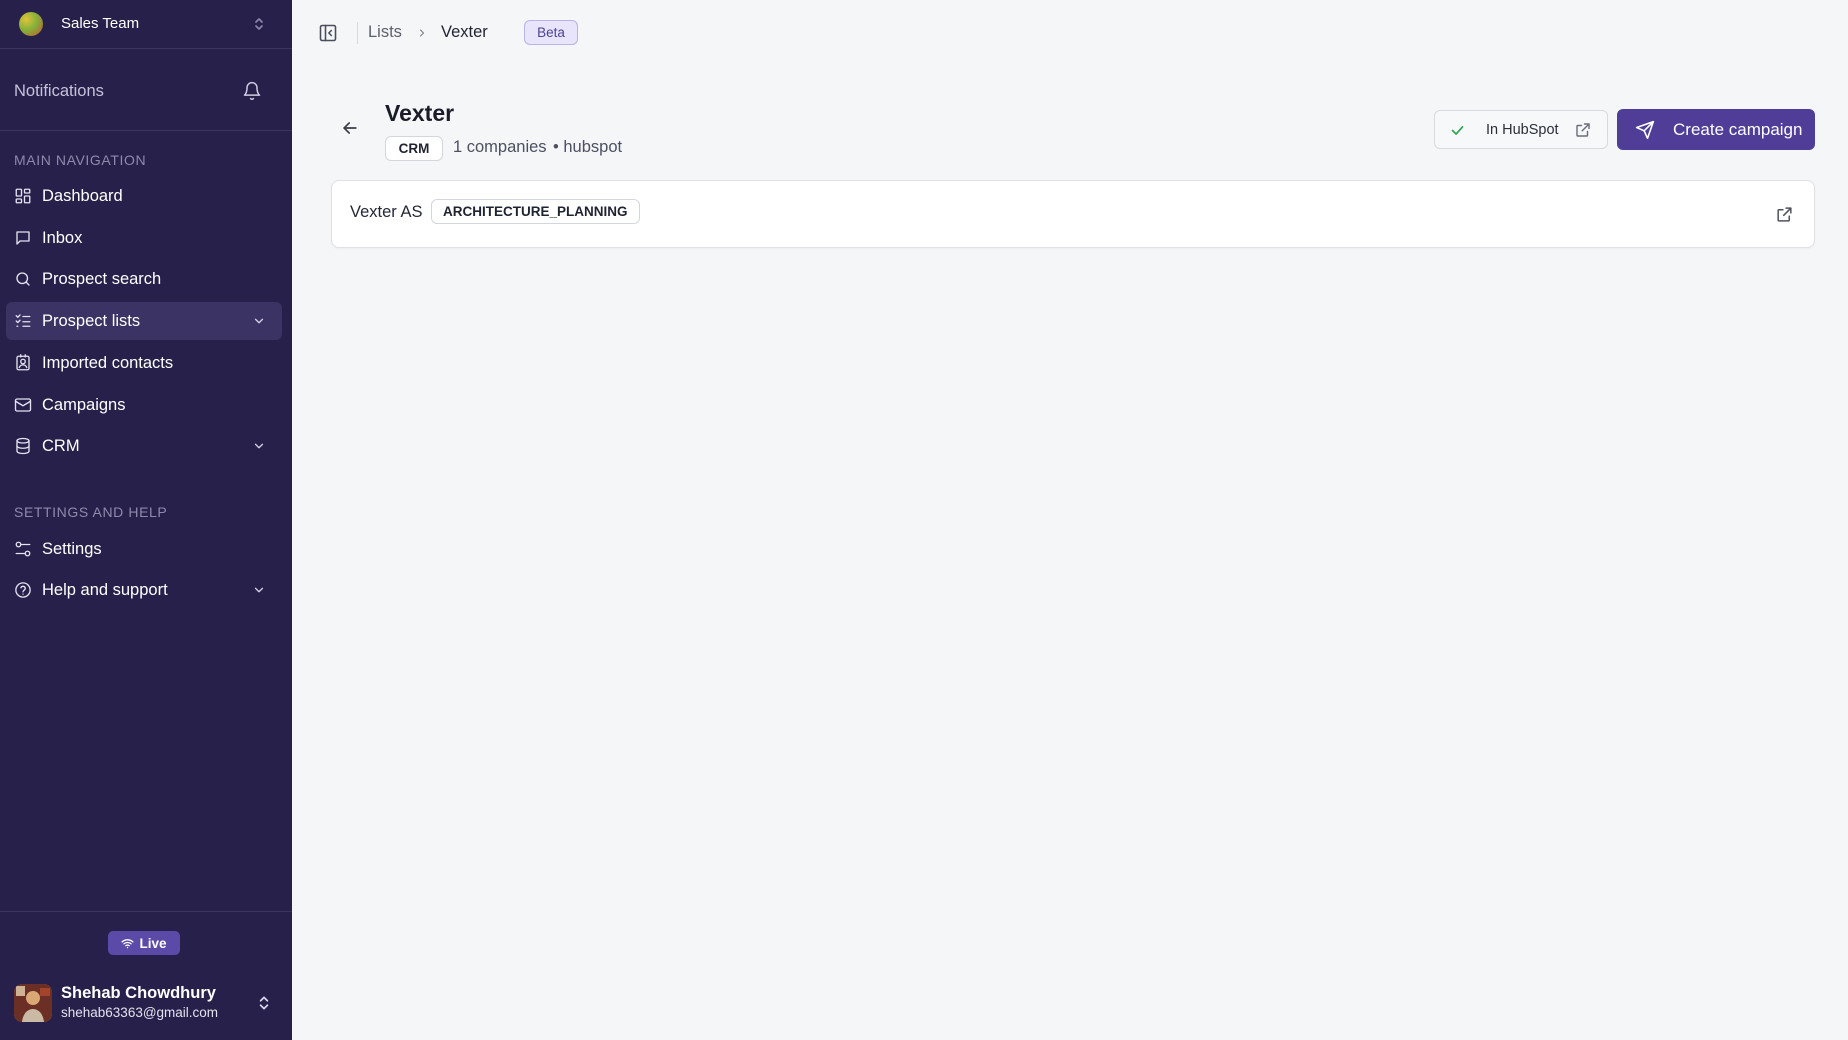  I want to click on industry-tag: ARCHITECTURE_PLANNING, so click(535, 211).